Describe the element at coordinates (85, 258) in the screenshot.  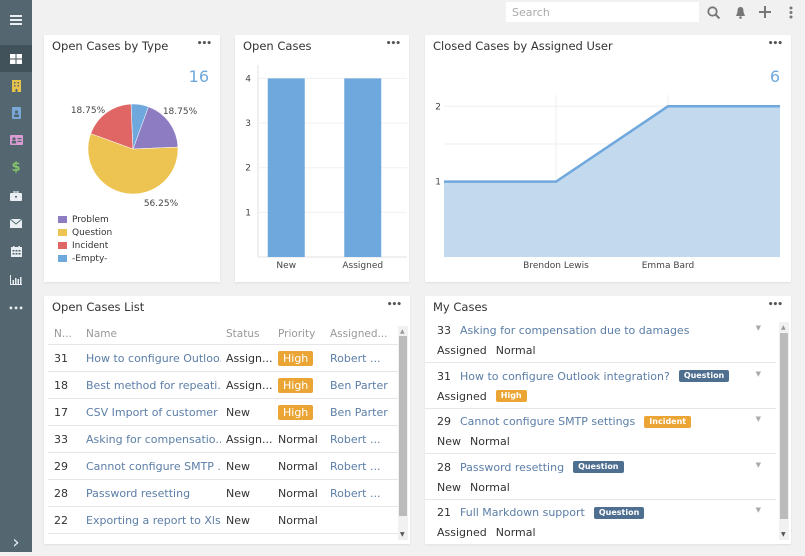
I see `legend-item: -Empty-` at that location.